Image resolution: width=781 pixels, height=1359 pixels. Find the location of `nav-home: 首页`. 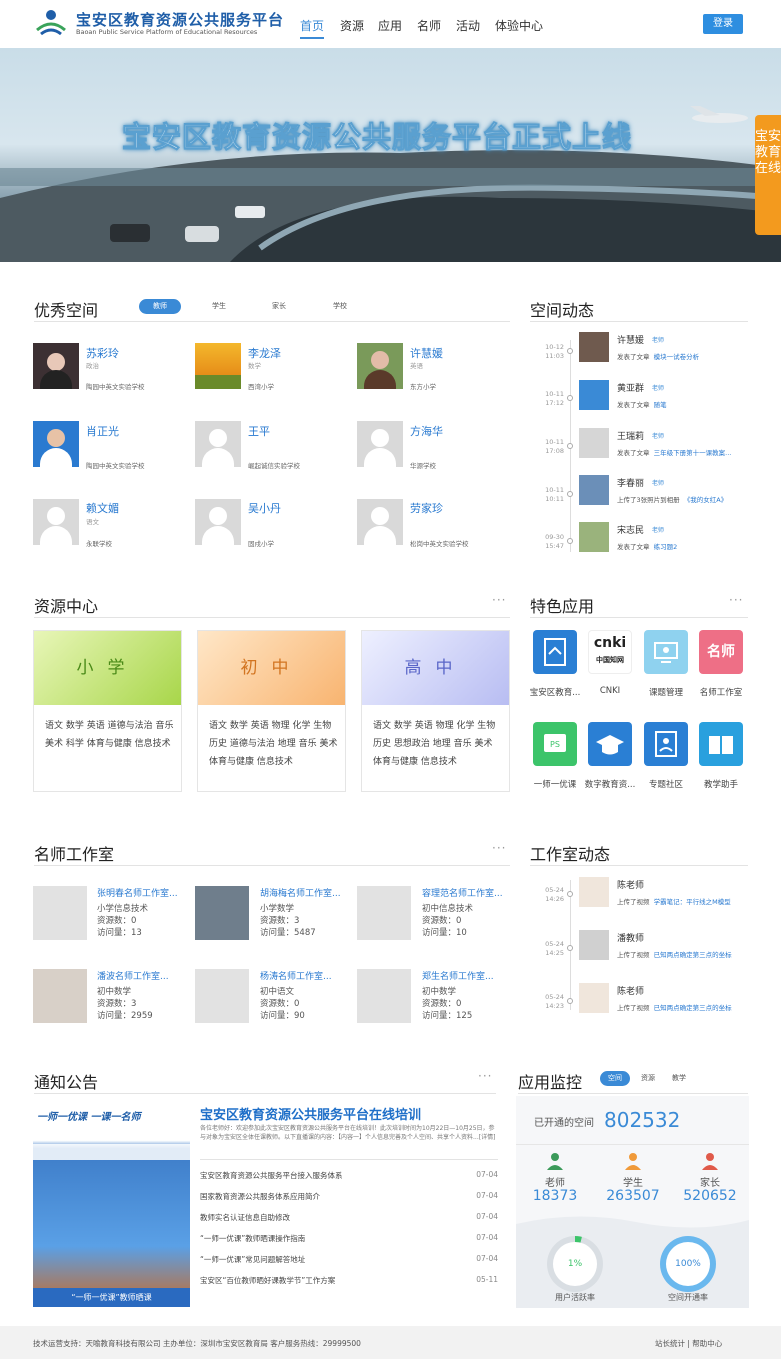

nav-home: 首页 is located at coordinates (312, 28).